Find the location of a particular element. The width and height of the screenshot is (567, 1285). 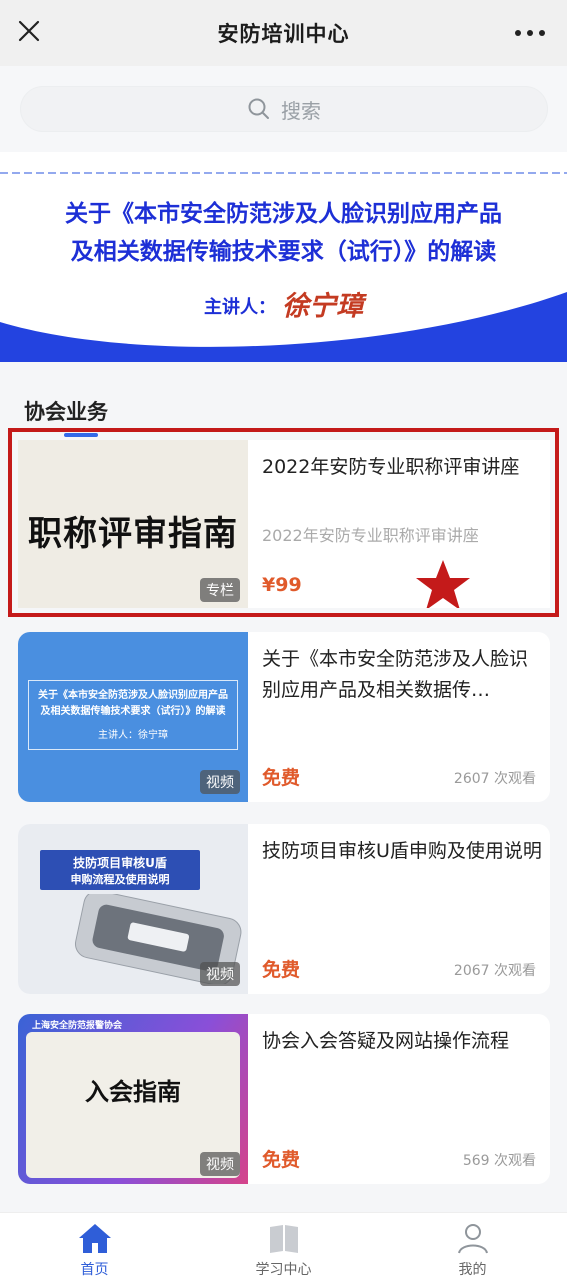

nav-learning-center: 学习中心 is located at coordinates (283, 1249).